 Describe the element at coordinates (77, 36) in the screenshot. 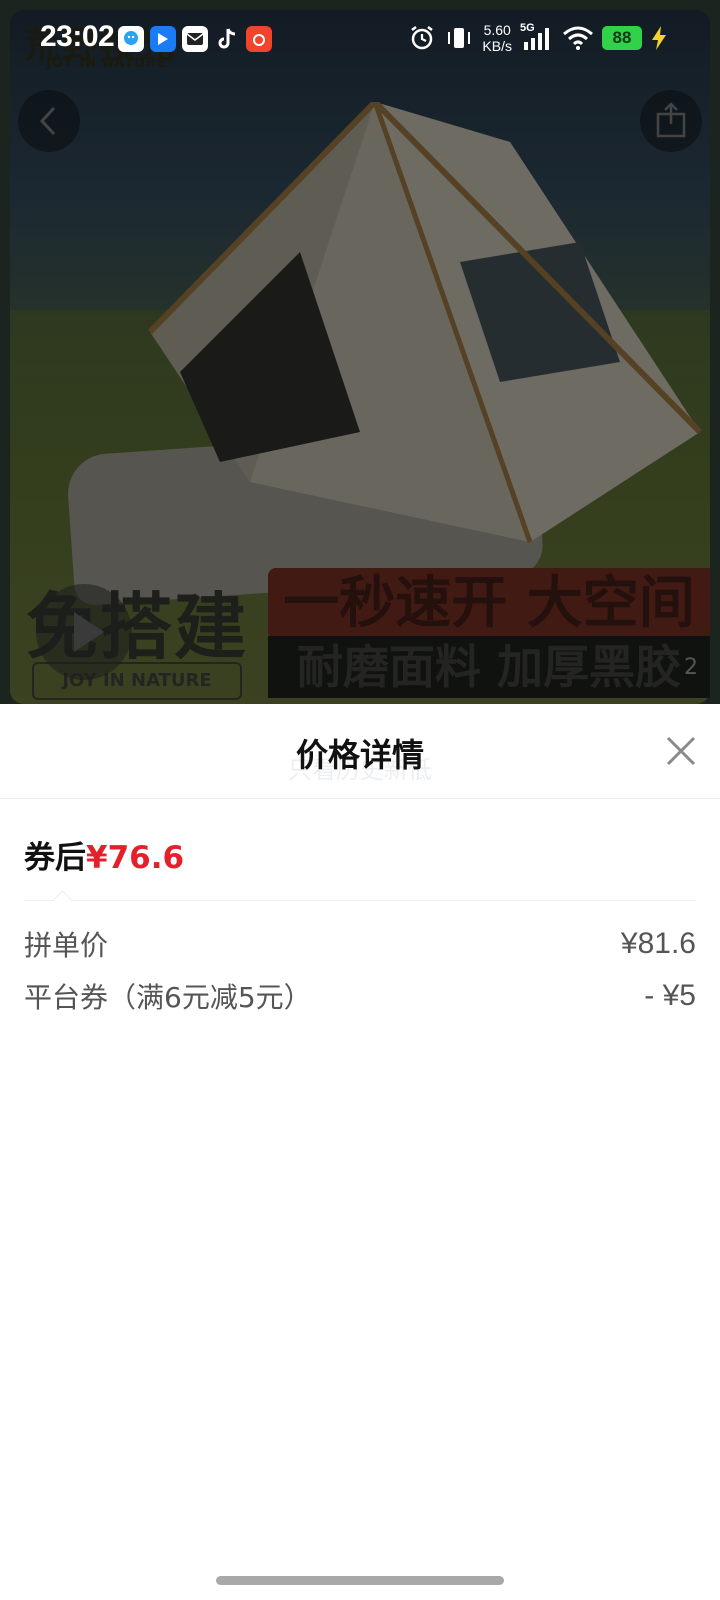

I see `status-time: 23:02` at that location.